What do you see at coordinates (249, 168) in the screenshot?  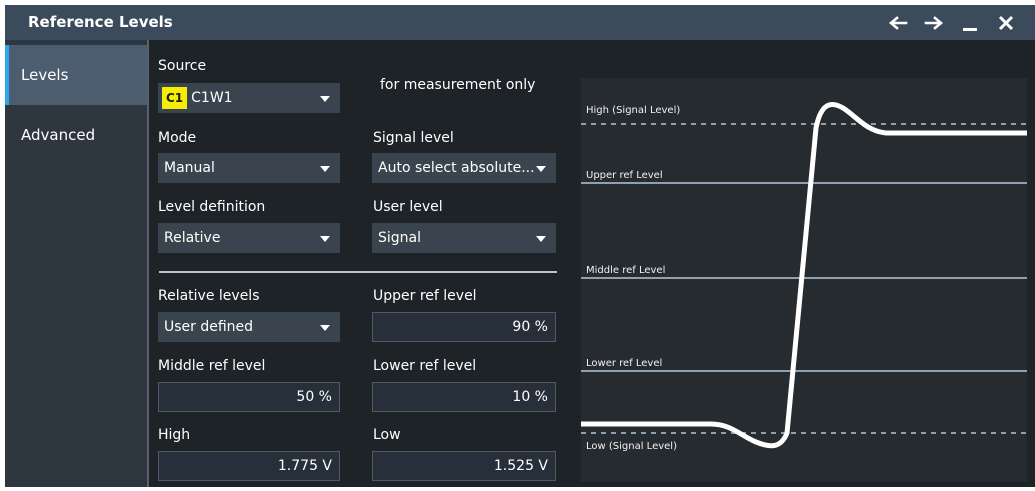 I see `mode-select: Manual` at bounding box center [249, 168].